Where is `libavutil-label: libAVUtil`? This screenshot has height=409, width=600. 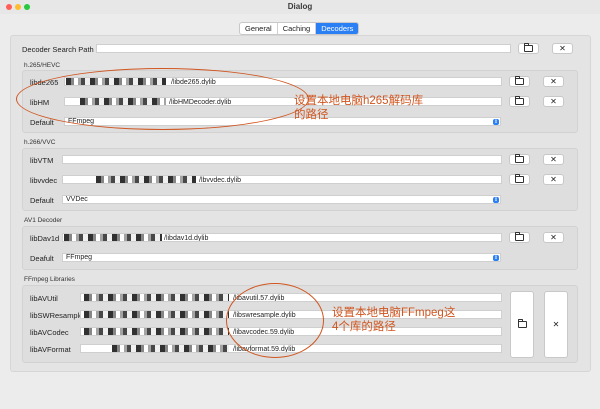
libavutil-label: libAVUtil is located at coordinates (44, 298).